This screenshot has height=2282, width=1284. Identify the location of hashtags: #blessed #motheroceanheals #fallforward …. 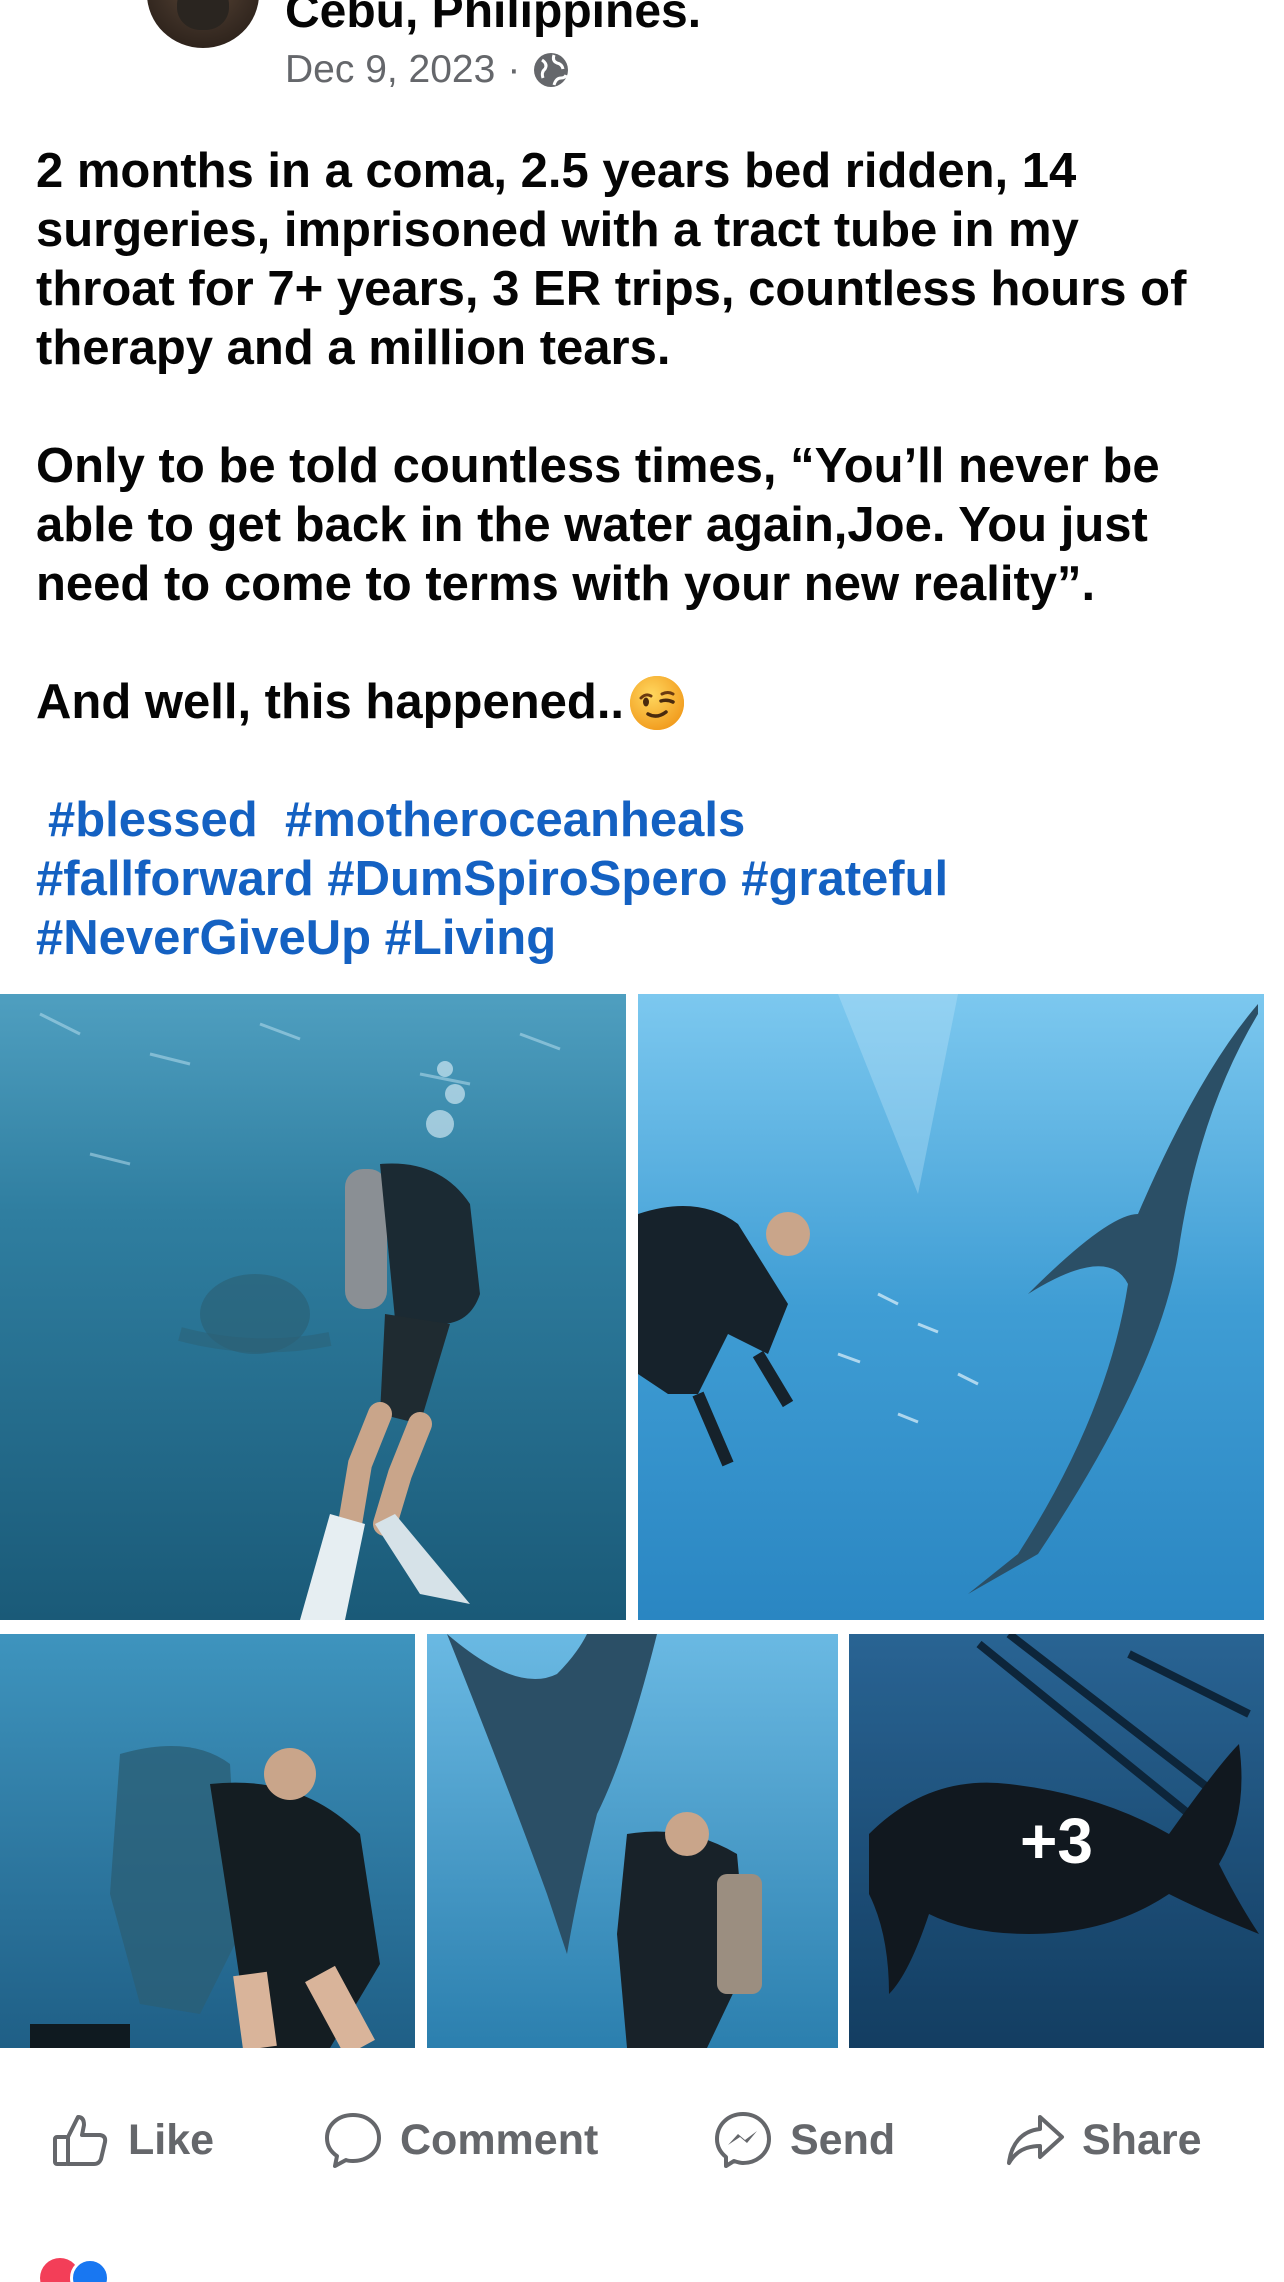
(646, 879).